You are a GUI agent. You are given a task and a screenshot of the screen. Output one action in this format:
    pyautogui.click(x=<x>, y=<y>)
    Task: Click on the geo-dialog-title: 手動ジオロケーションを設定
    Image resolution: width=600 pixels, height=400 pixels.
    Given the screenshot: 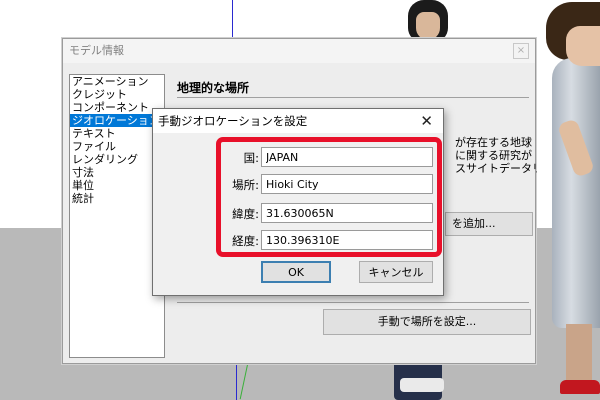 What is the action you would take?
    pyautogui.click(x=233, y=121)
    